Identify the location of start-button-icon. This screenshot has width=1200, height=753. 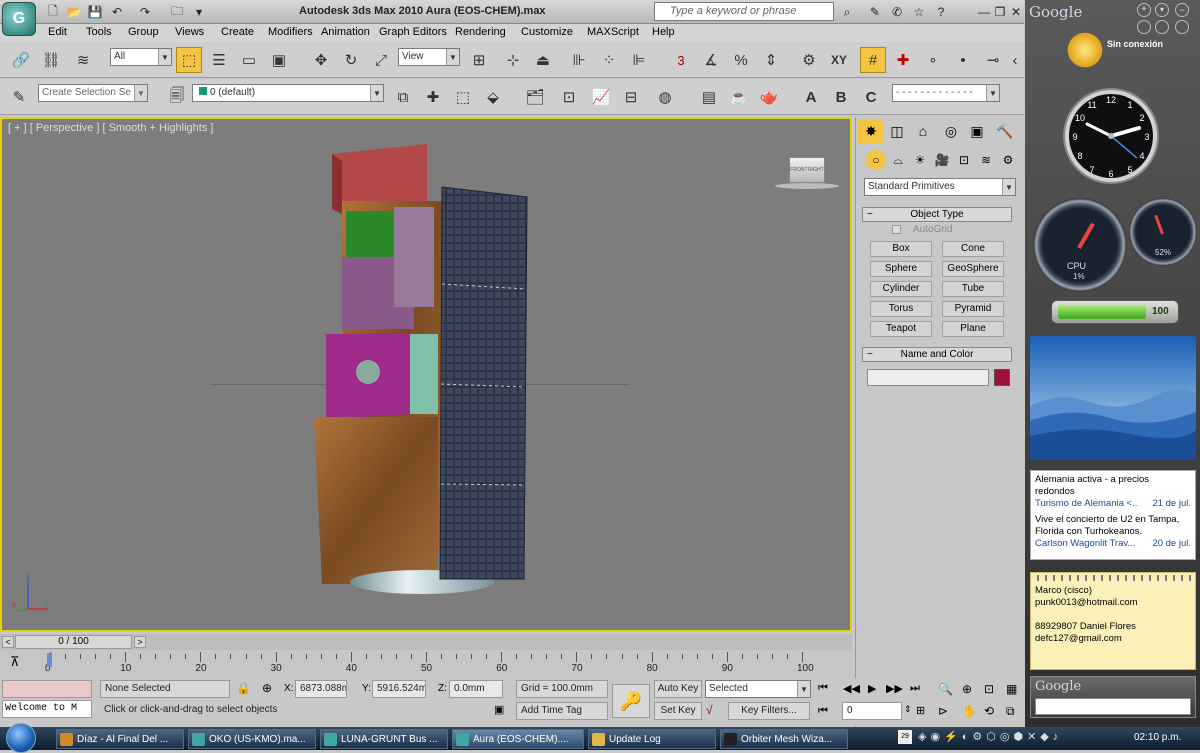
(21, 738).